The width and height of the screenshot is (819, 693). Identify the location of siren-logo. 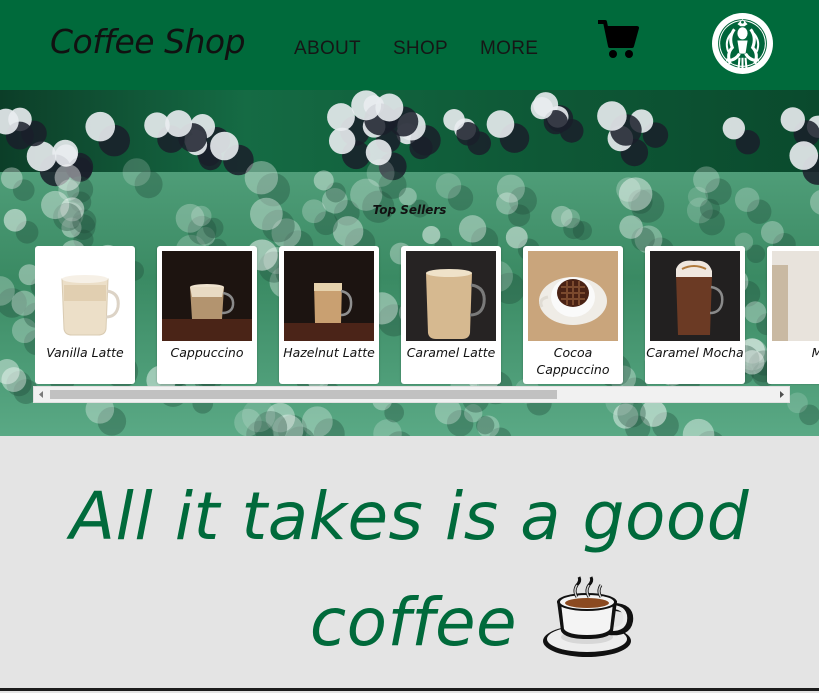
(742, 43).